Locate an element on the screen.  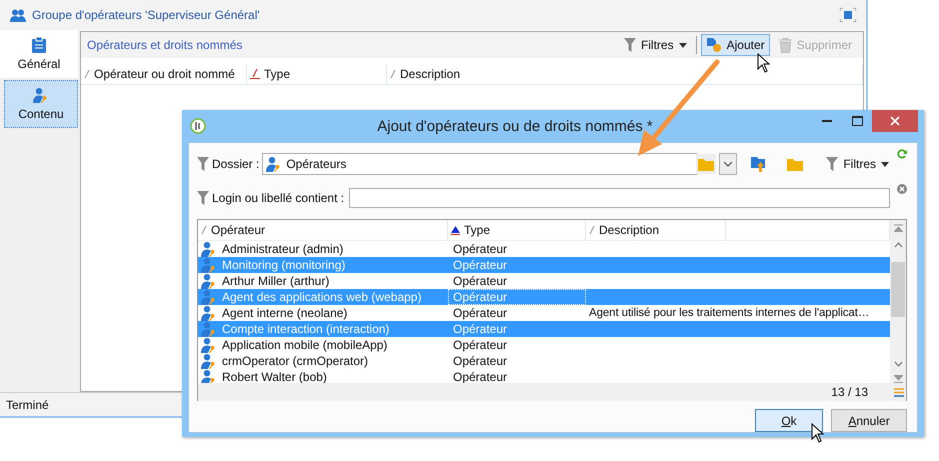
dialog-title: Ajout d'opérateurs ou de droits nommés * is located at coordinates (515, 126).